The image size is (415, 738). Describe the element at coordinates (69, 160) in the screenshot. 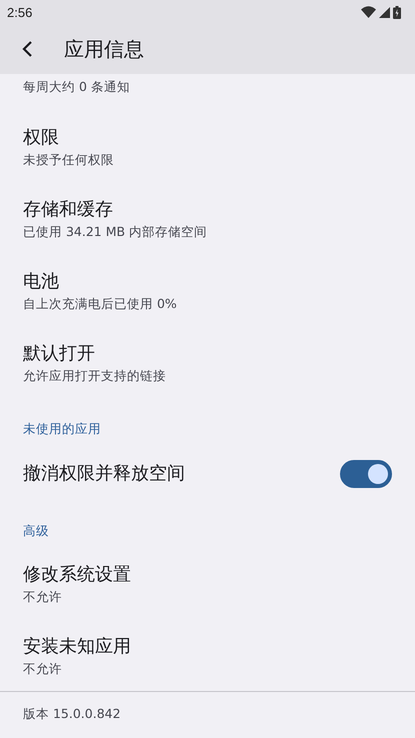

I see `setting-subtitle: 未授予任何权限` at that location.